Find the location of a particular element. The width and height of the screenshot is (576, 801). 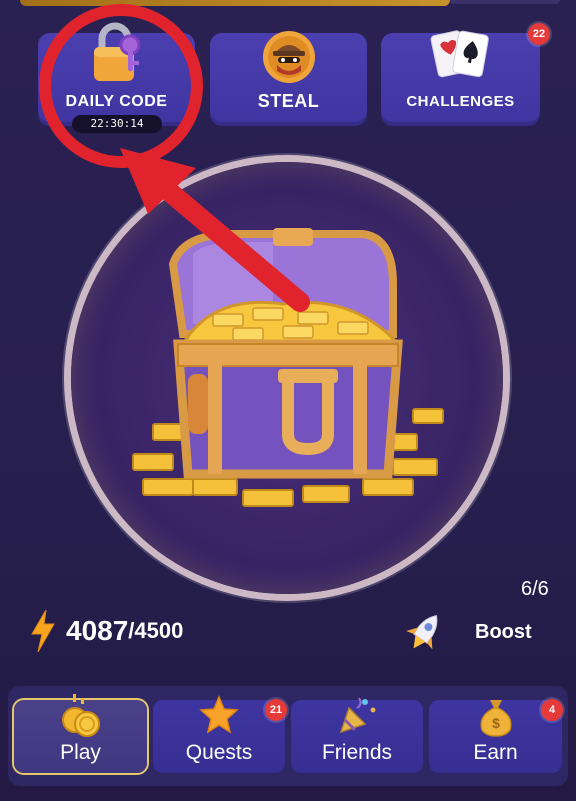

quests-badge: 21 is located at coordinates (276, 710).